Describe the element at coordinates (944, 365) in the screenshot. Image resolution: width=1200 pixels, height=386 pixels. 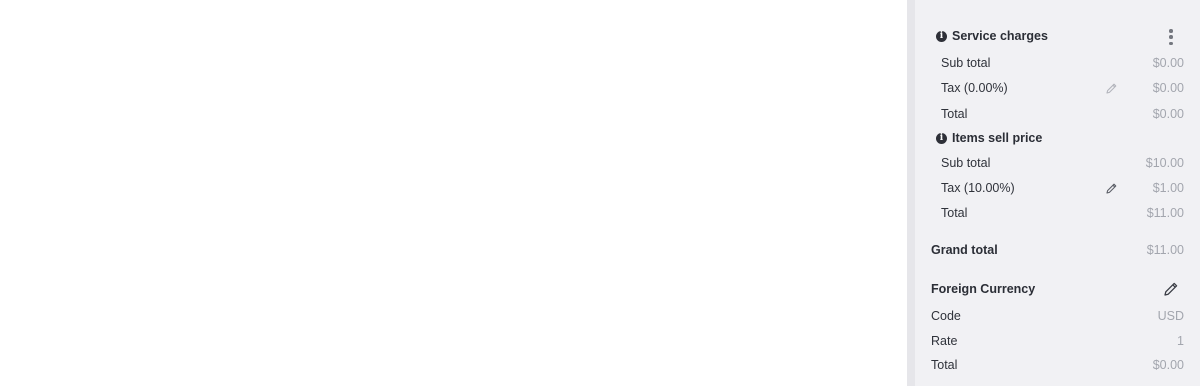
I see `currency-total-label: Total` at that location.